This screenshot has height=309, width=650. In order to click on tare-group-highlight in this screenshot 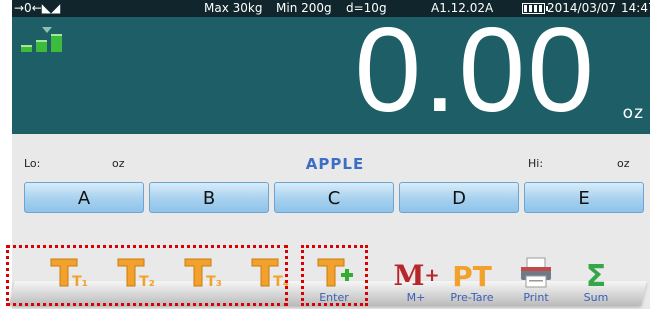, I will do `click(147, 275)`.